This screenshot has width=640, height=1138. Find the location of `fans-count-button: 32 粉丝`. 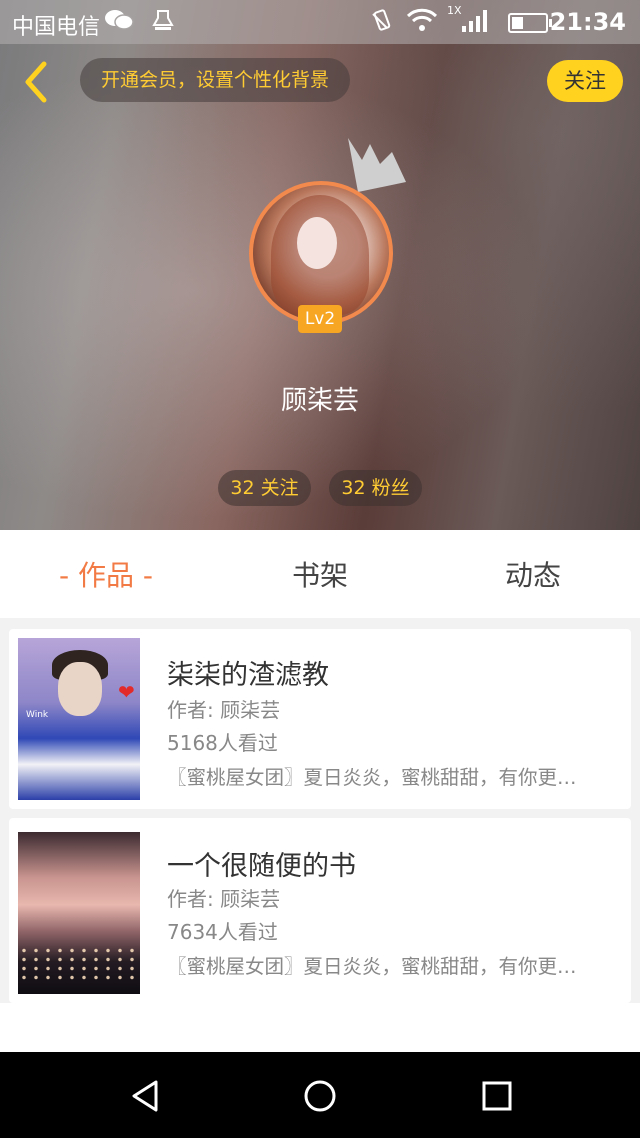

fans-count-button: 32 粉丝 is located at coordinates (375, 488).